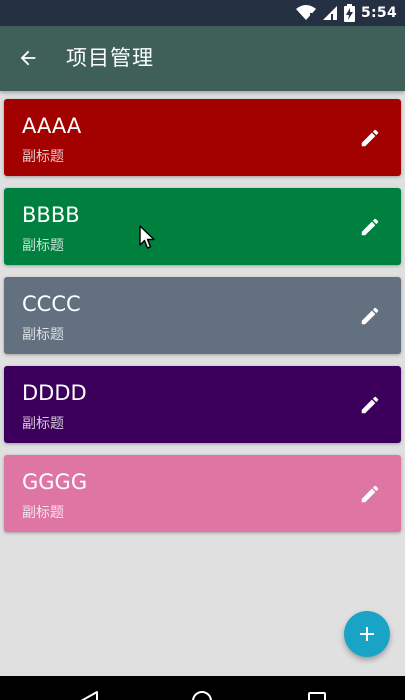 The height and width of the screenshot is (700, 405). Describe the element at coordinates (202, 137) in the screenshot. I see `project-card: AAAA 副标题` at that location.